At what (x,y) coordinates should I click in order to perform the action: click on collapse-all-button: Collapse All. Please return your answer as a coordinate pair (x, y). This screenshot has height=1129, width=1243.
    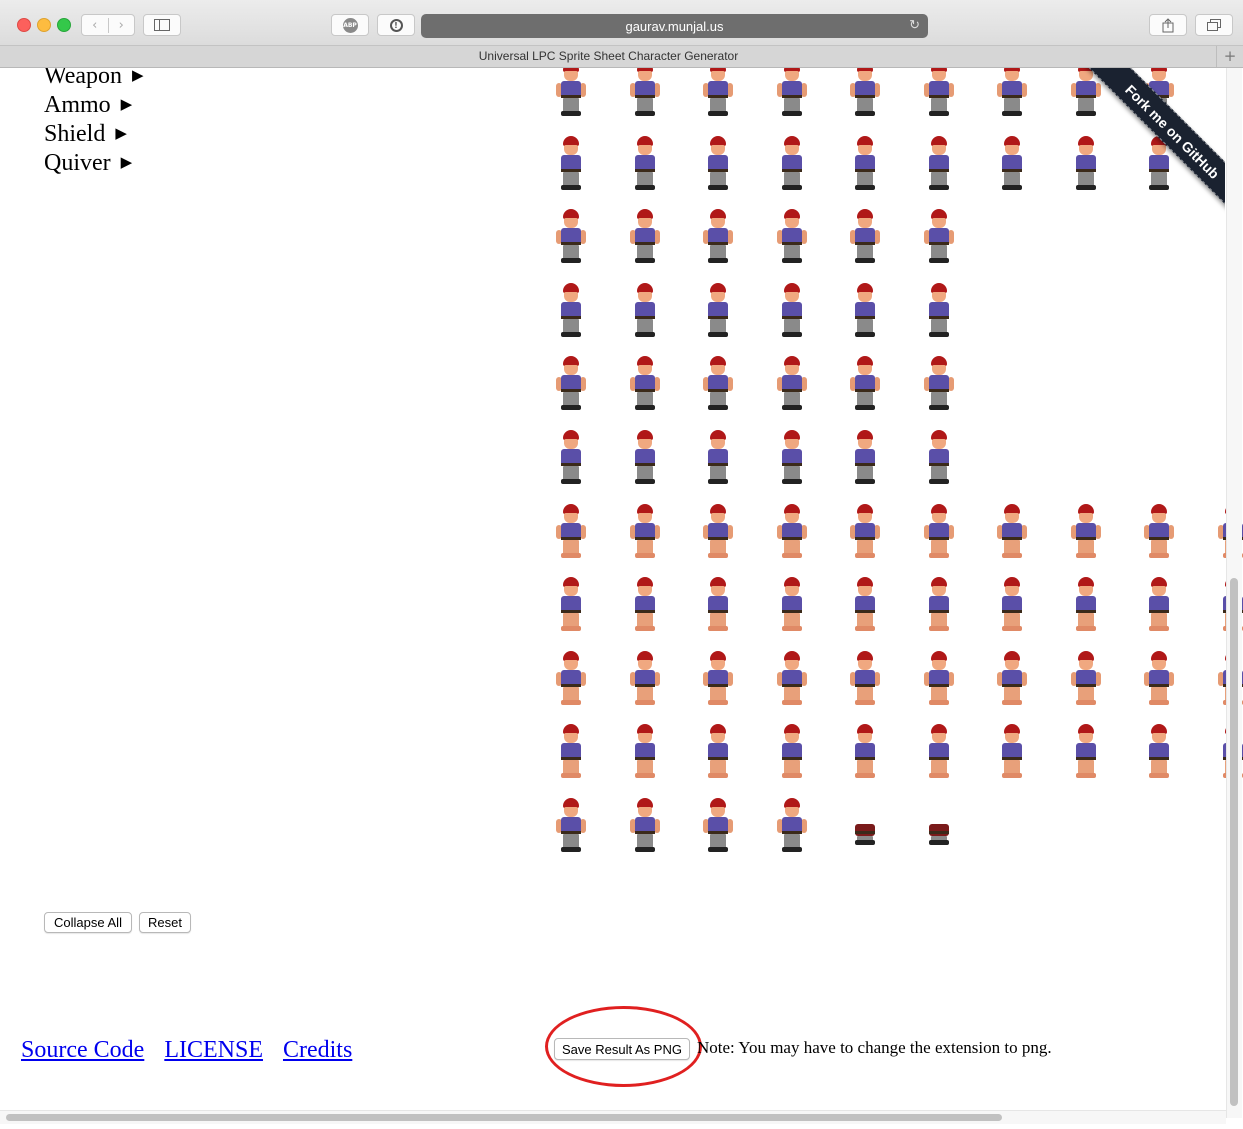
    Looking at the image, I should click on (88, 922).